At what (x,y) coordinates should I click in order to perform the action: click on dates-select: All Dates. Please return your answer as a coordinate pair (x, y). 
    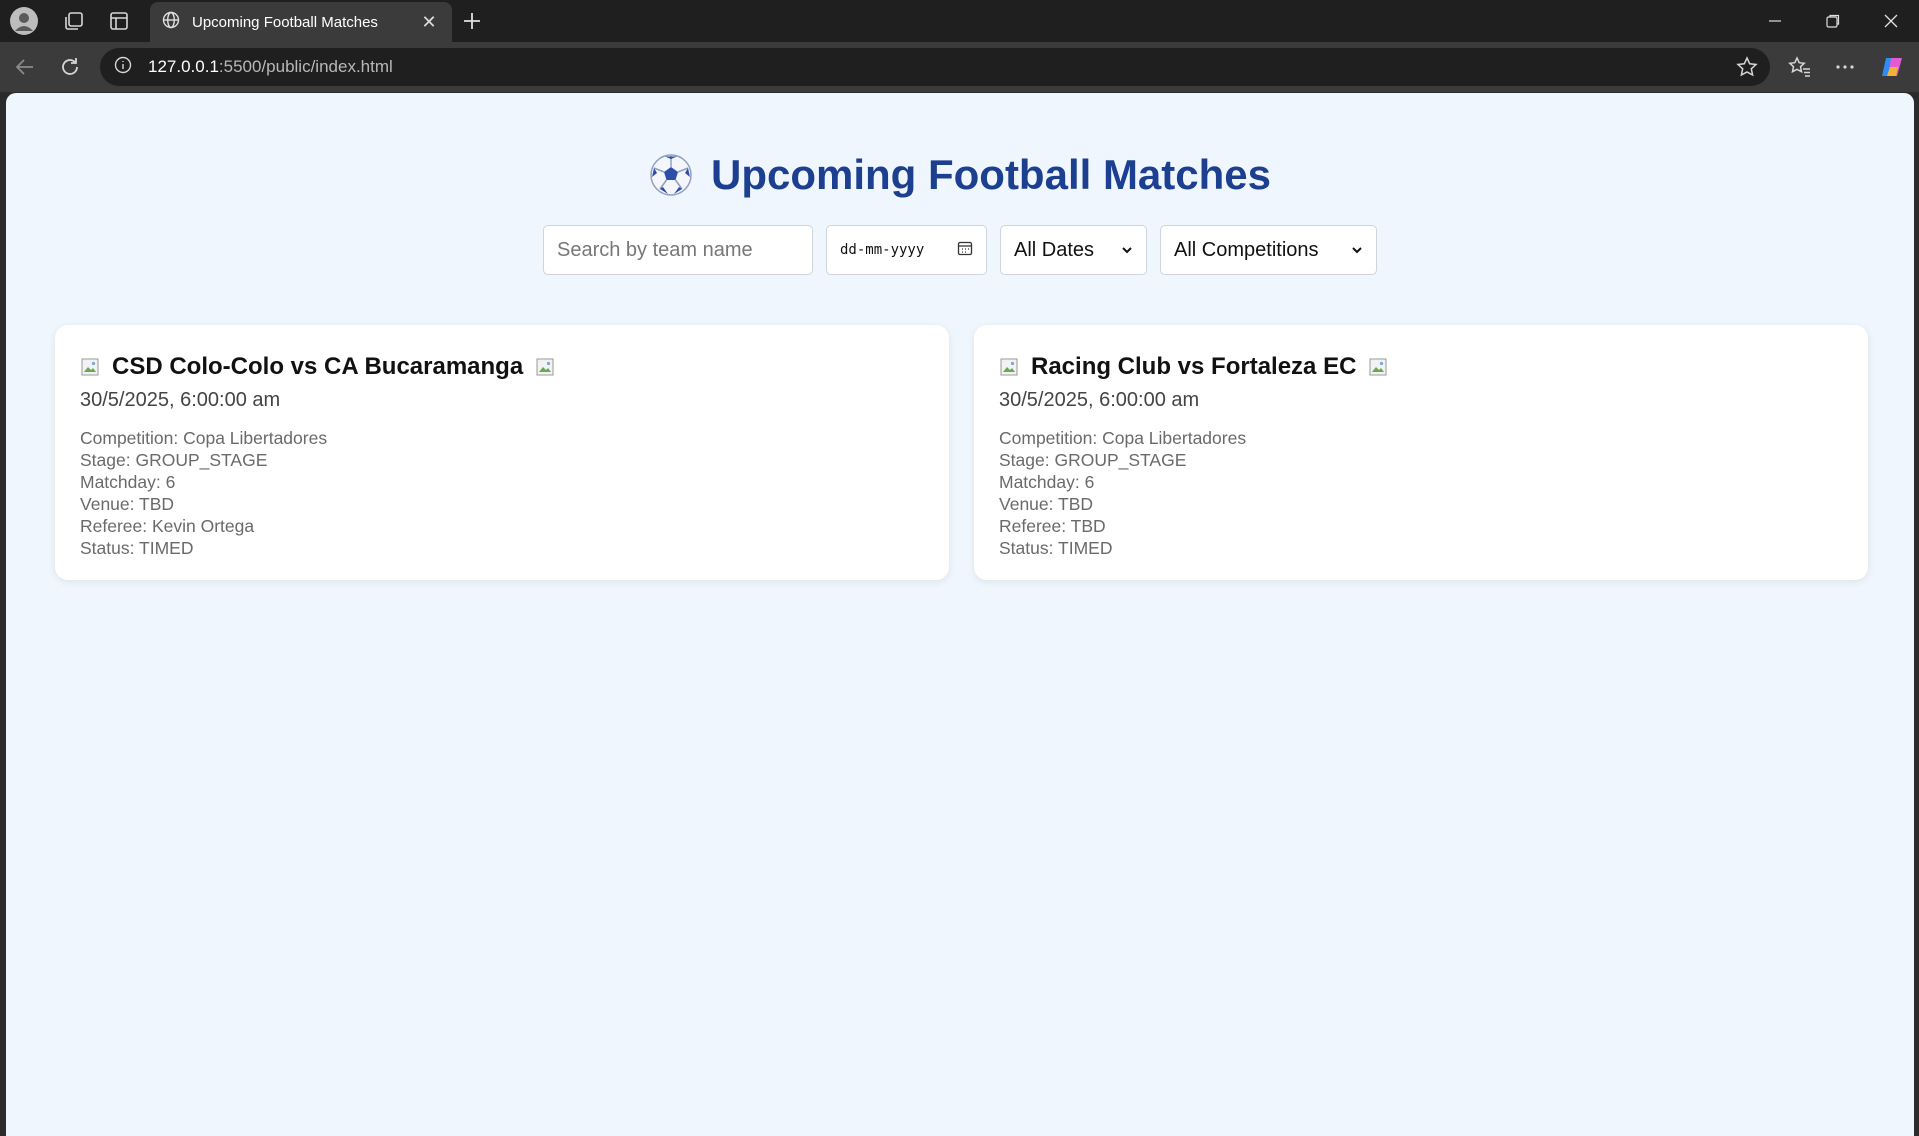
    Looking at the image, I should click on (1073, 250).